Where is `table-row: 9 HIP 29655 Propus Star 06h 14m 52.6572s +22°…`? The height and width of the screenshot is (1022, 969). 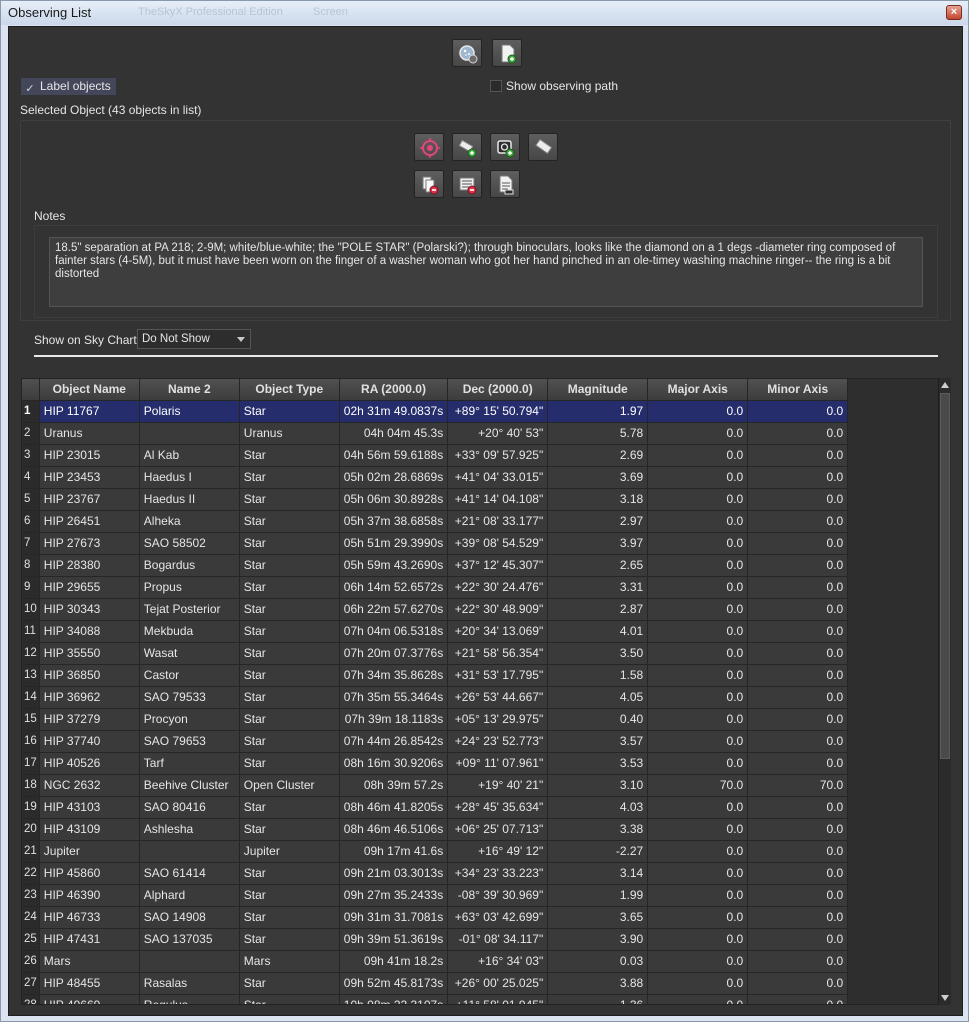 table-row: 9 HIP 29655 Propus Star 06h 14m 52.6572s +22°… is located at coordinates (435, 587).